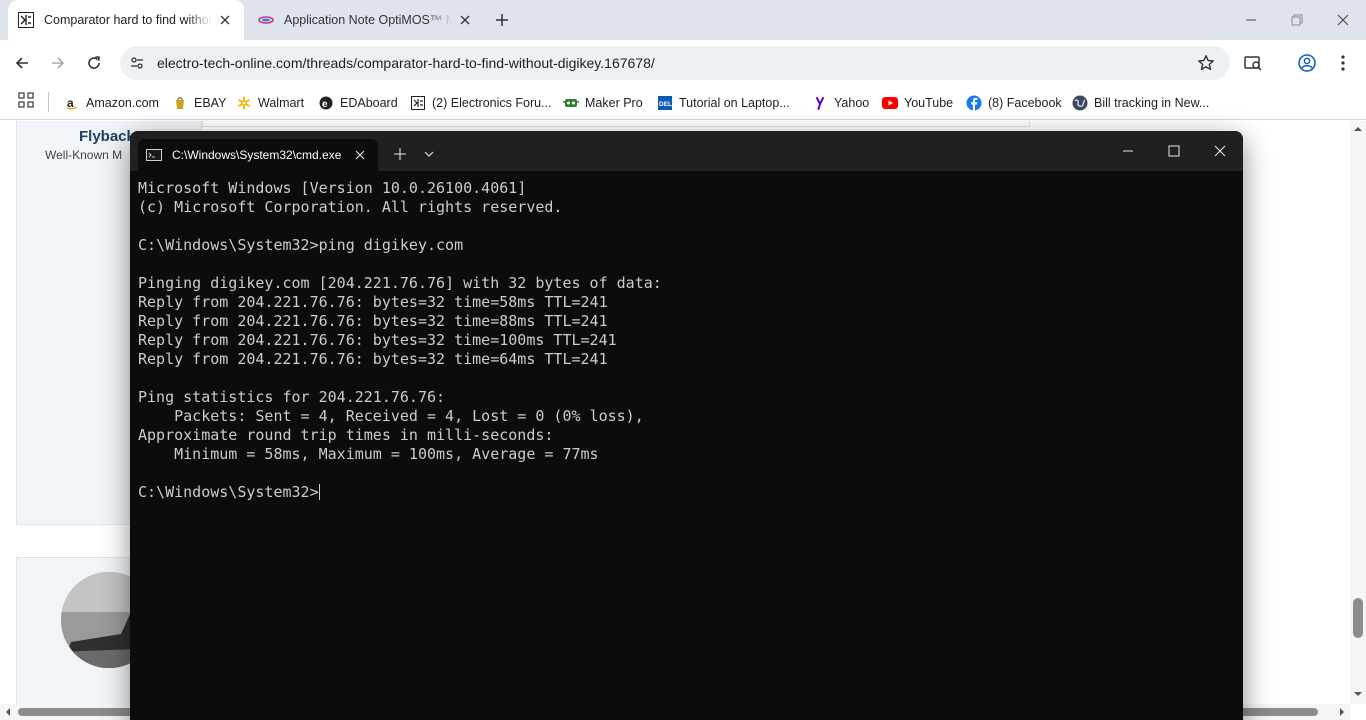 Image resolution: width=1366 pixels, height=720 pixels. What do you see at coordinates (326, 103) in the screenshot?
I see `edaboard-icon: e` at bounding box center [326, 103].